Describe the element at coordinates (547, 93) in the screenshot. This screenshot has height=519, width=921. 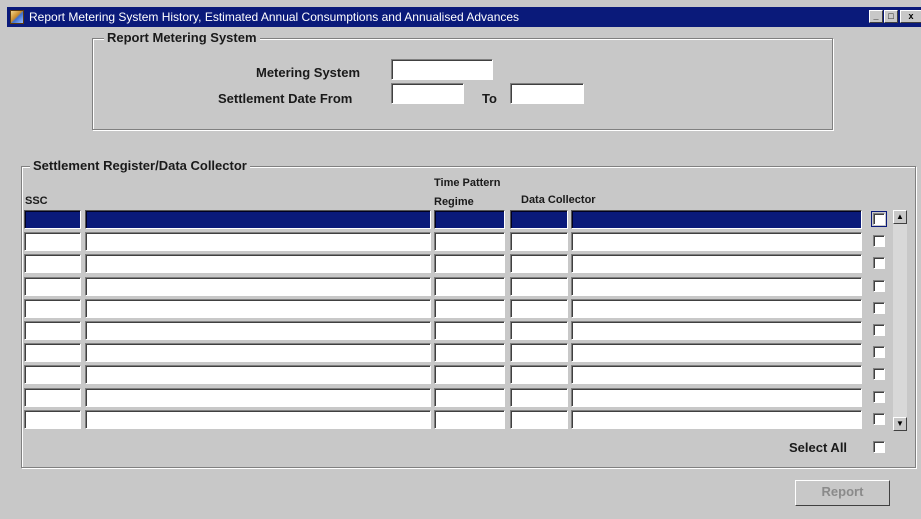
I see `settlement-date-to-input` at that location.